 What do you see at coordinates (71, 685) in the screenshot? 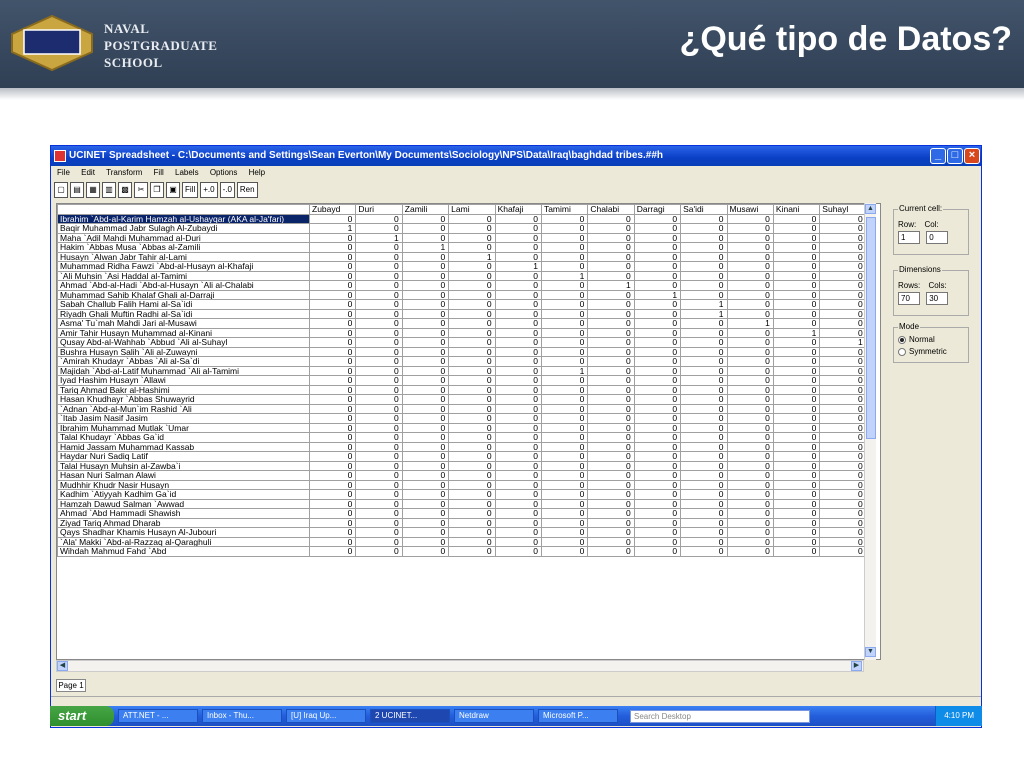
I see `page-tab: Page 1` at bounding box center [71, 685].